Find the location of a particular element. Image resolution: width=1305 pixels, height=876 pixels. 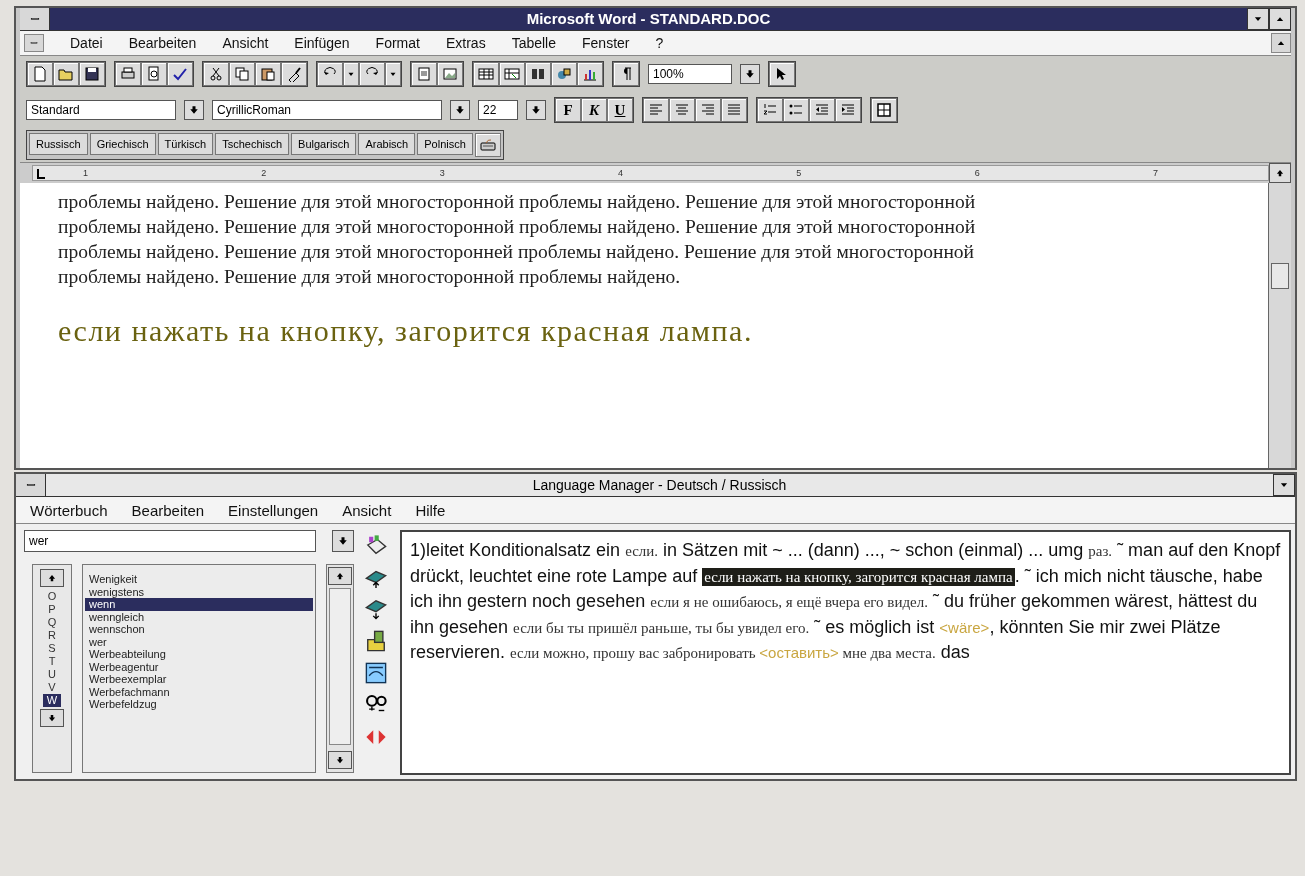

menu-item: Format is located at coordinates (397, 43).